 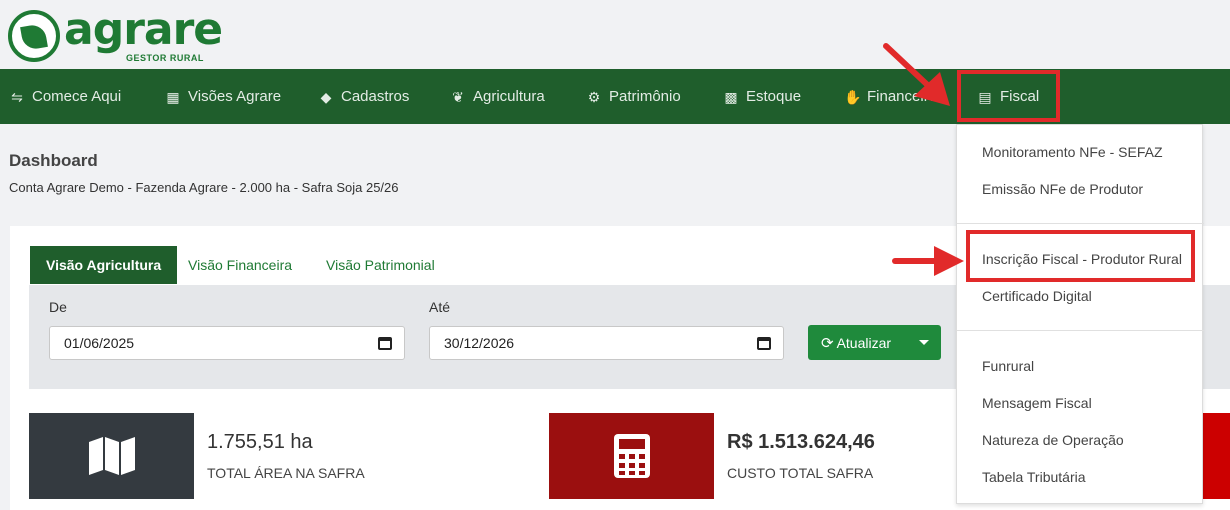 I want to click on logo-emblem, so click(x=34, y=36).